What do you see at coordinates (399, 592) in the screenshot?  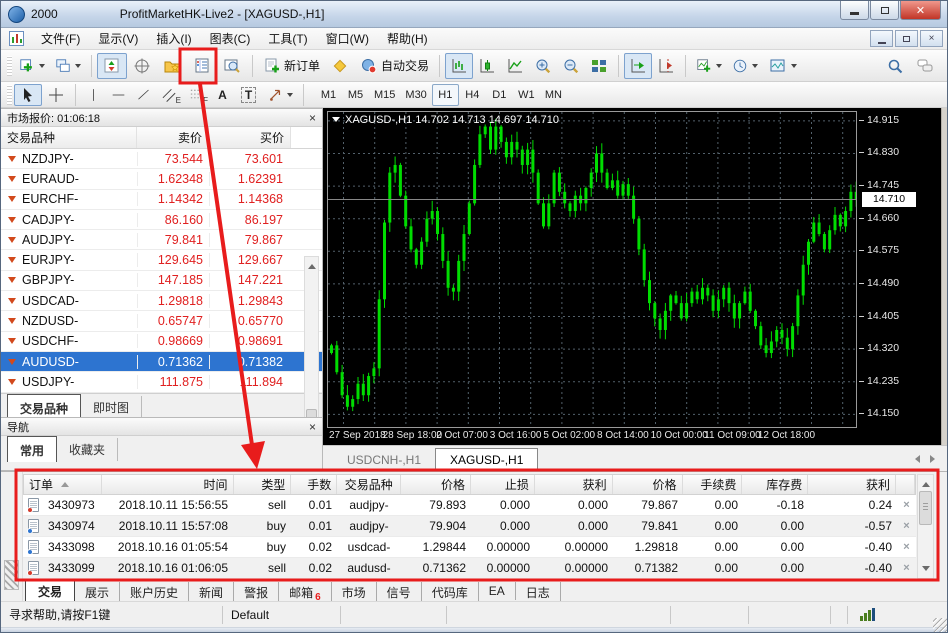 I see `terminal-tab-7: 信号` at bounding box center [399, 592].